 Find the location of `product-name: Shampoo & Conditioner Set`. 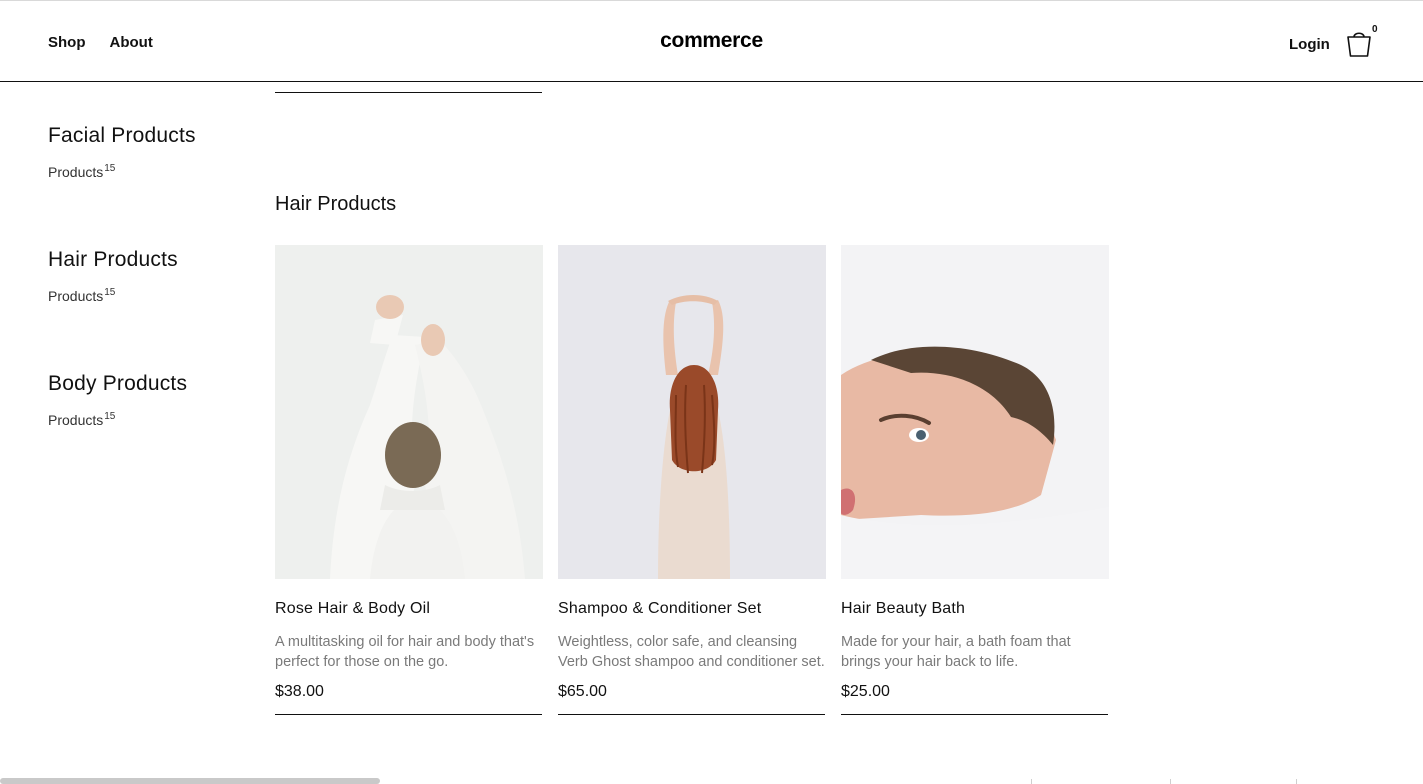

product-name: Shampoo & Conditioner Set is located at coordinates (692, 609).